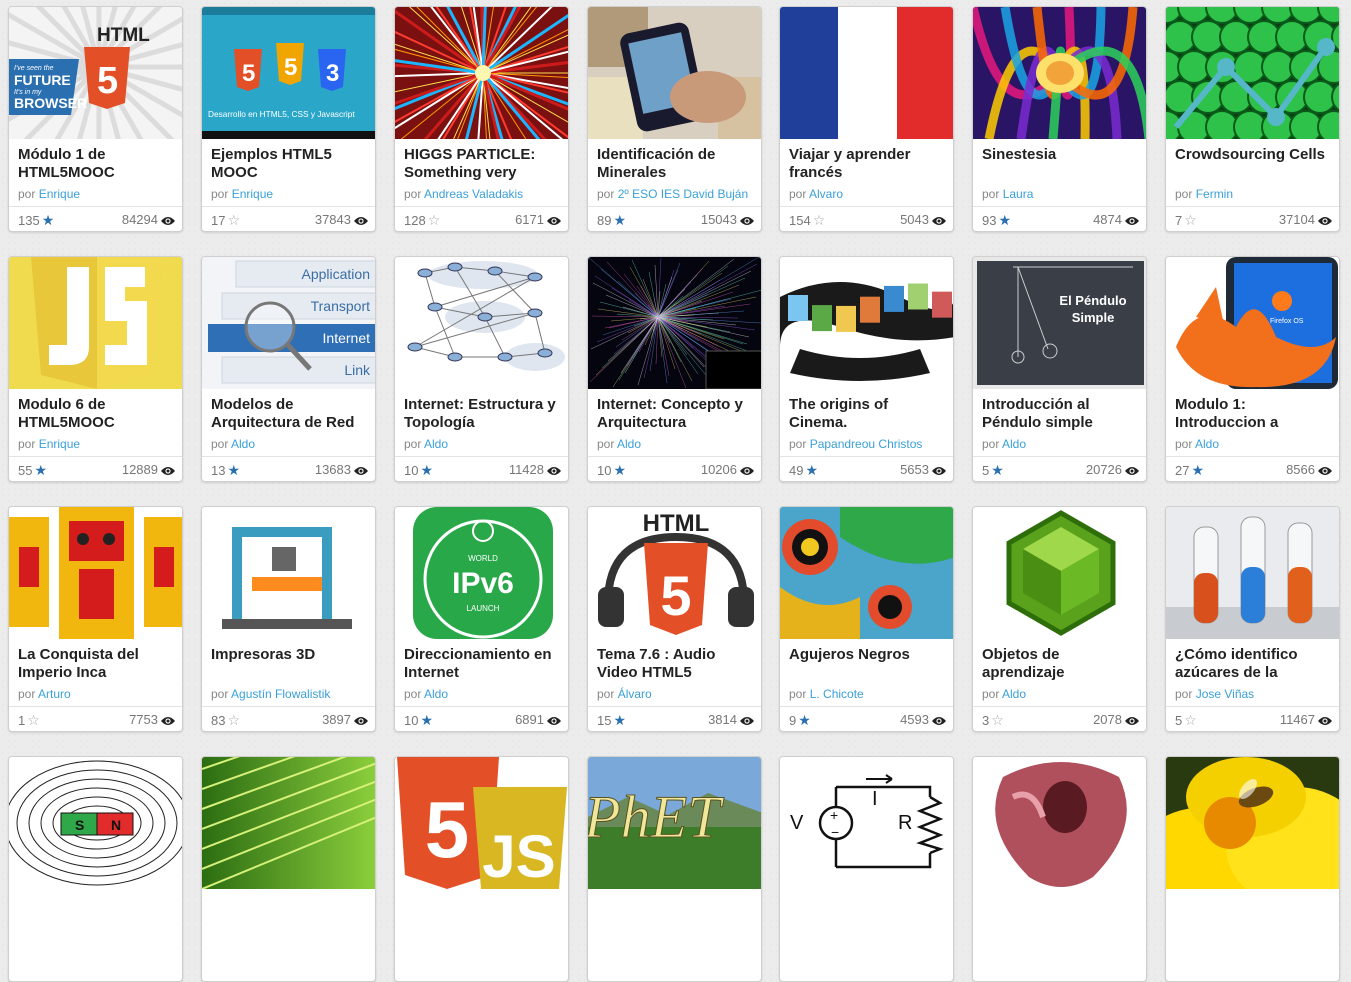 This screenshot has height=982, width=1351. Describe the element at coordinates (95, 573) in the screenshot. I see `inca-figure-image` at that location.